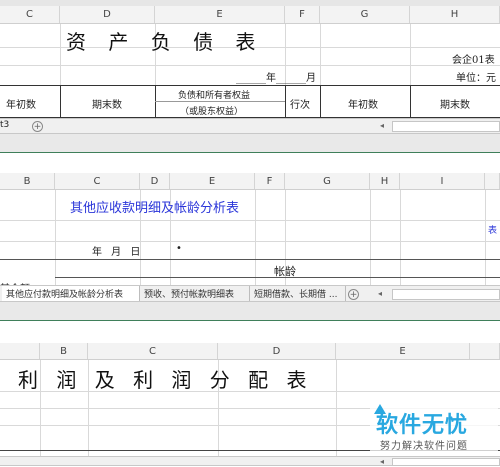 Image resolution: width=500 pixels, height=467 pixels. I want to click on header-line-number: 行次, so click(300, 105).